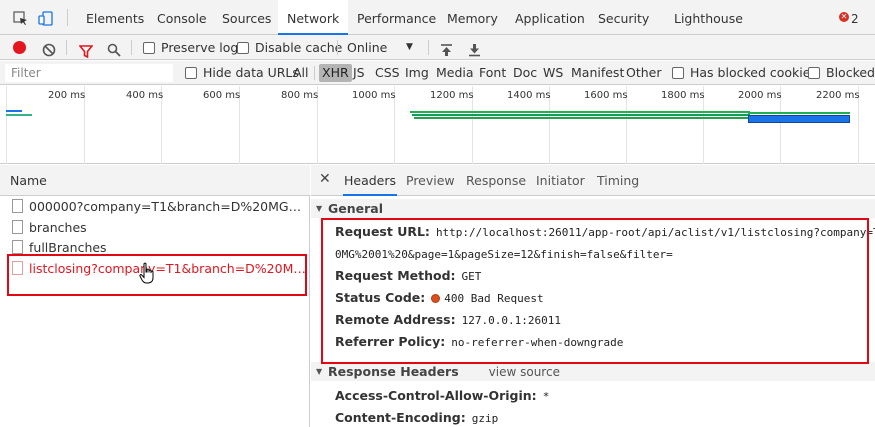 Image resolution: width=875 pixels, height=427 pixels. Describe the element at coordinates (58, 227) in the screenshot. I see `request-name: branches` at that location.